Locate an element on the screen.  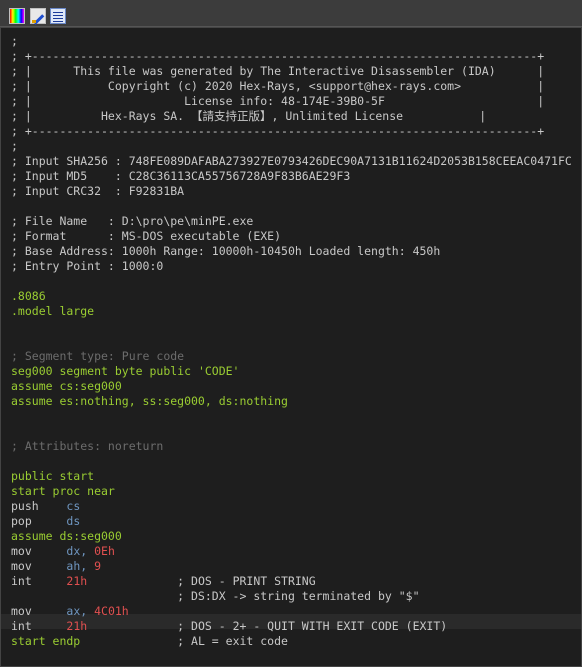
proc-end-directive: start endp is located at coordinates (46, 641).